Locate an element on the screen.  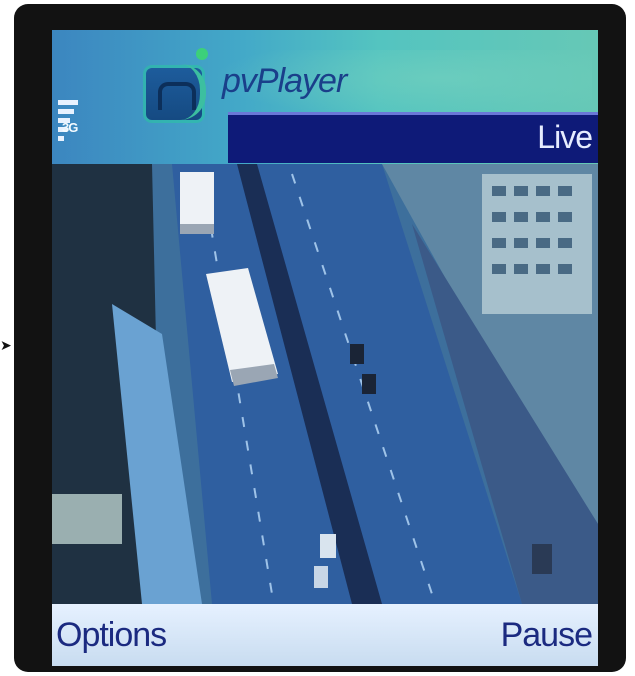
logo-arc is located at coordinates (193, 92).